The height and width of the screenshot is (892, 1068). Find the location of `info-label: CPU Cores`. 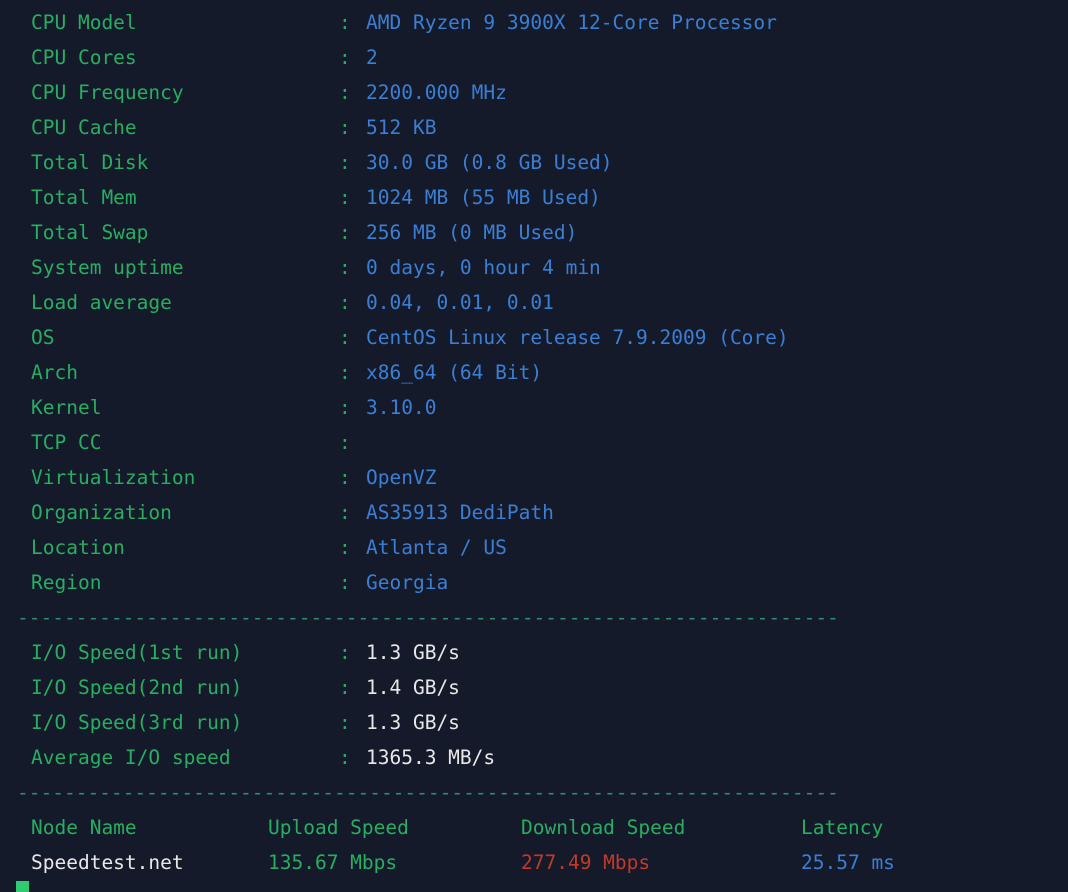

info-label: CPU Cores is located at coordinates (84, 57).